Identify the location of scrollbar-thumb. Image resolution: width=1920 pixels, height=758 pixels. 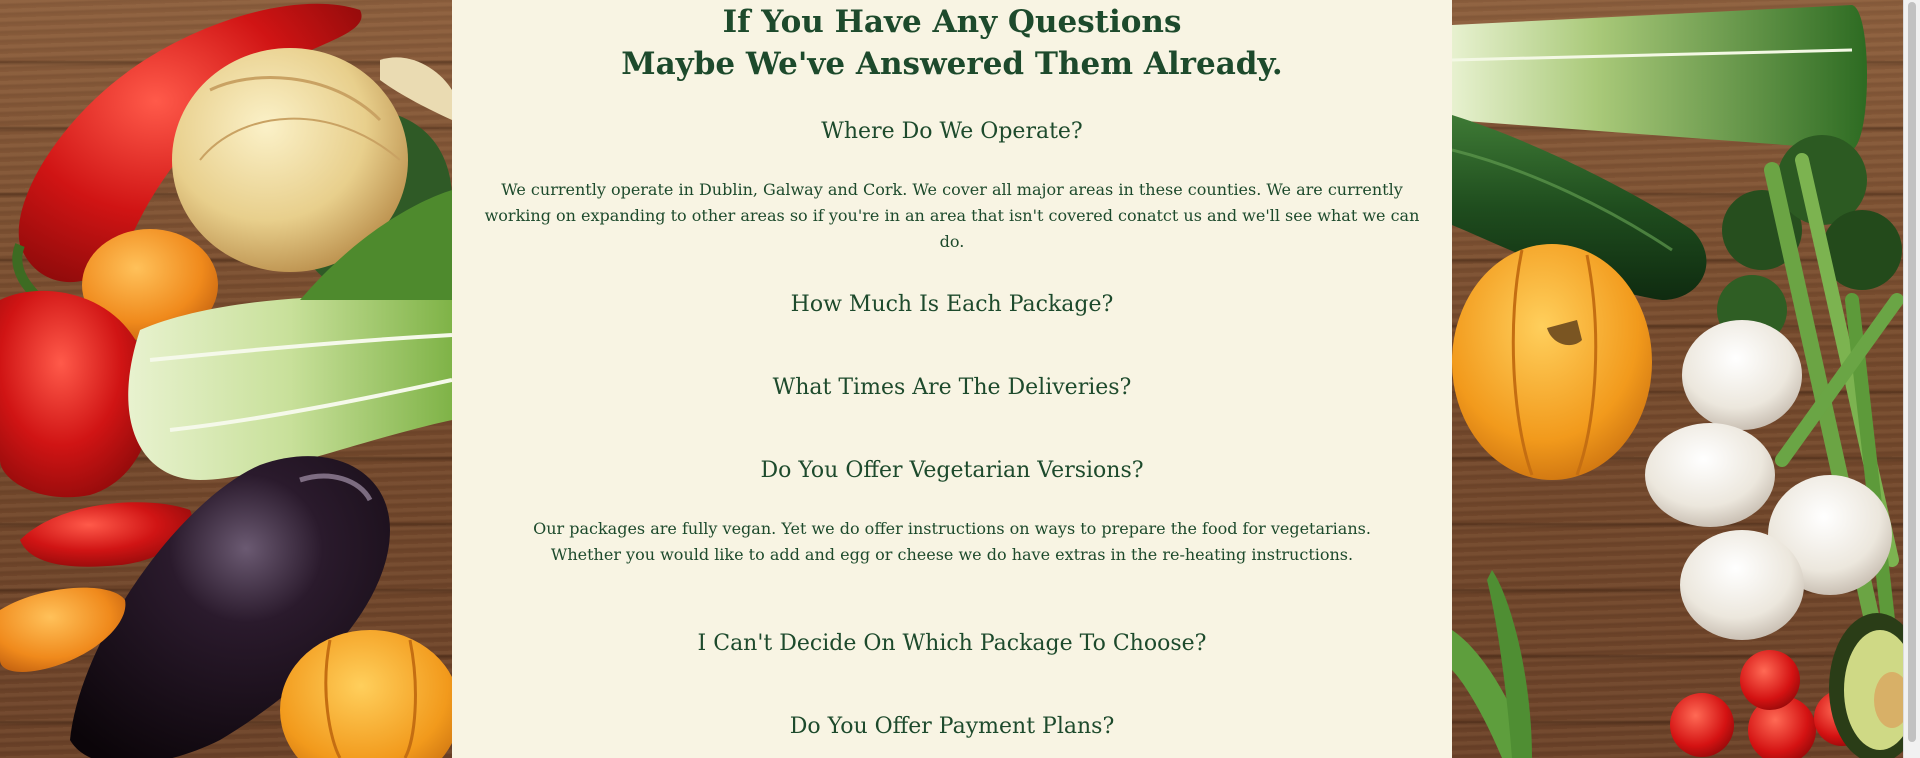
(1912, 372).